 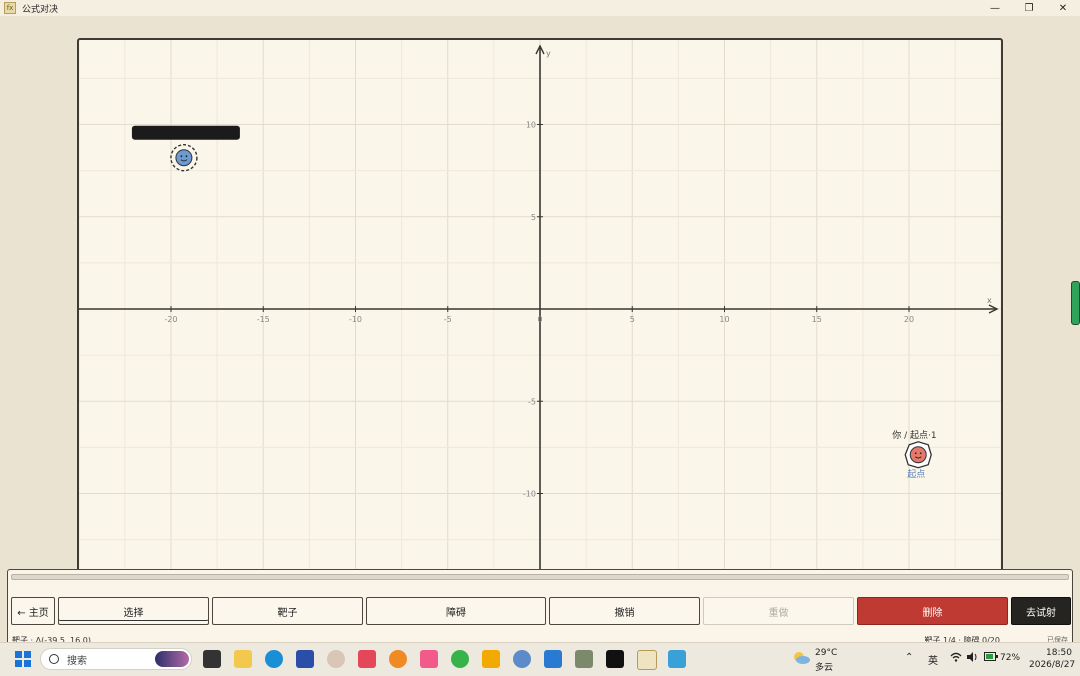 What do you see at coordinates (647, 660) in the screenshot?
I see `formula-duel-taskbar-icon` at bounding box center [647, 660].